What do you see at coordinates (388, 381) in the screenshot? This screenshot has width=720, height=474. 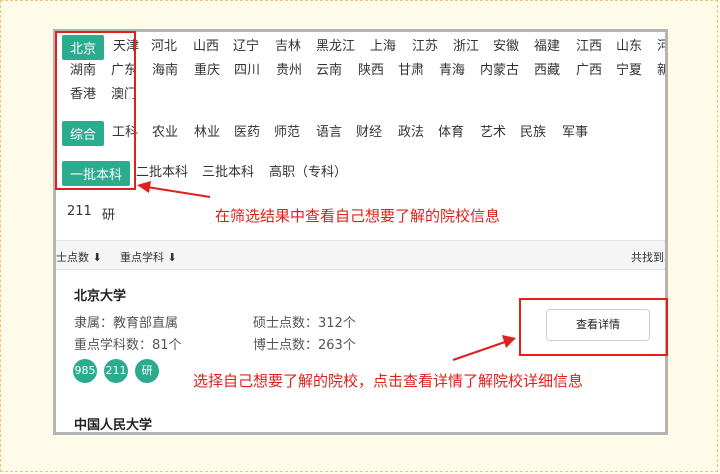 I see `select-annotation: 选择自己想要了解的院校，点击查看详情了解院校详细信息` at bounding box center [388, 381].